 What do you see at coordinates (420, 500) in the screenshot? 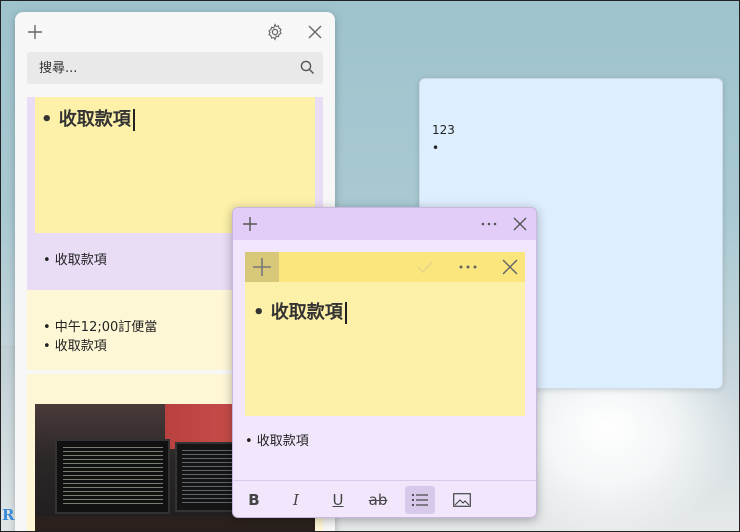
I see `list-icon` at bounding box center [420, 500].